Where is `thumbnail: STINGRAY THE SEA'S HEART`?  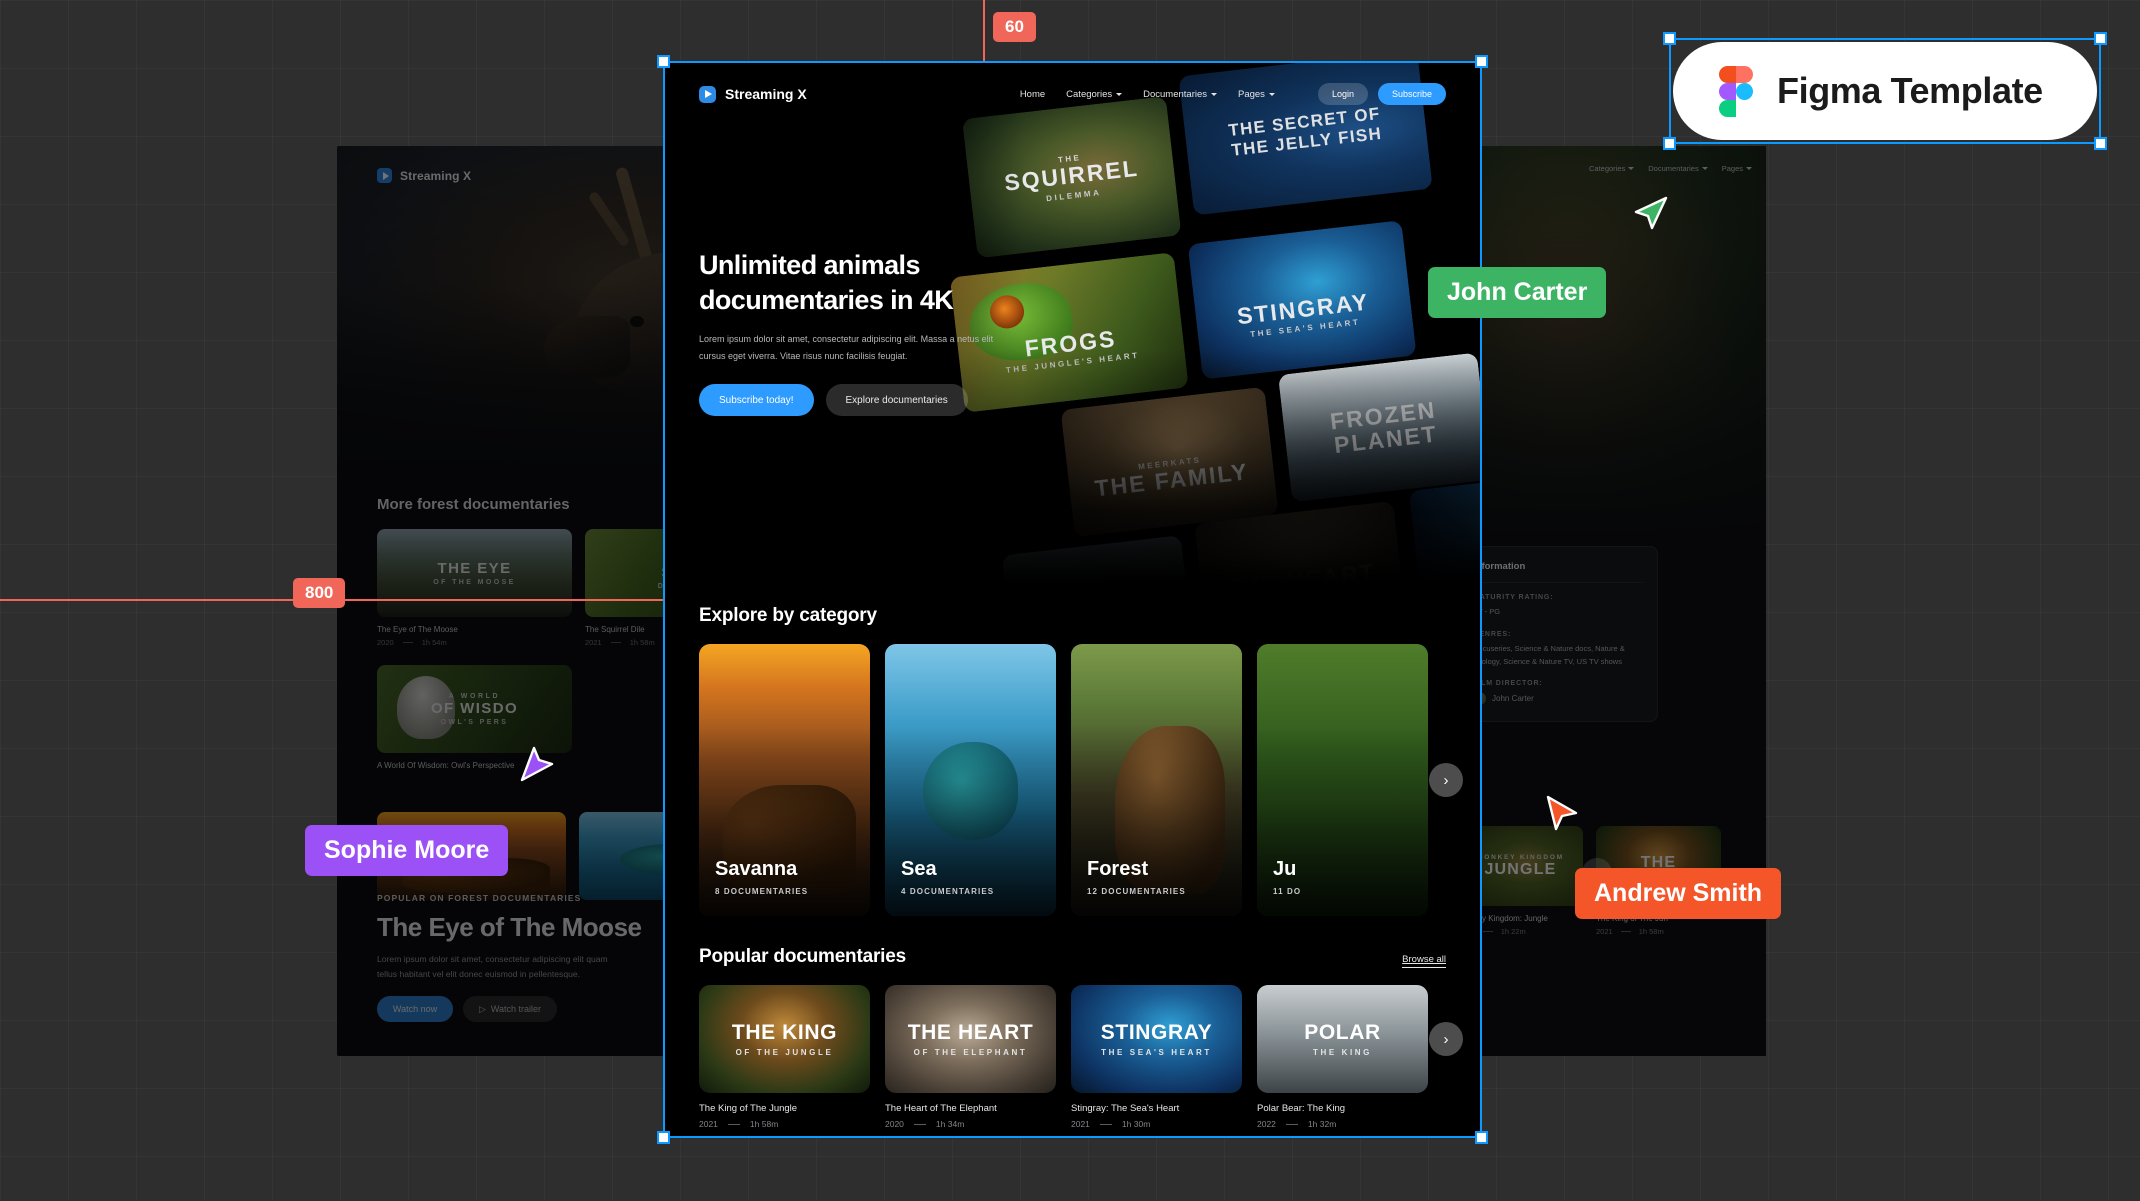 thumbnail: STINGRAY THE SEA'S HEART is located at coordinates (1156, 1039).